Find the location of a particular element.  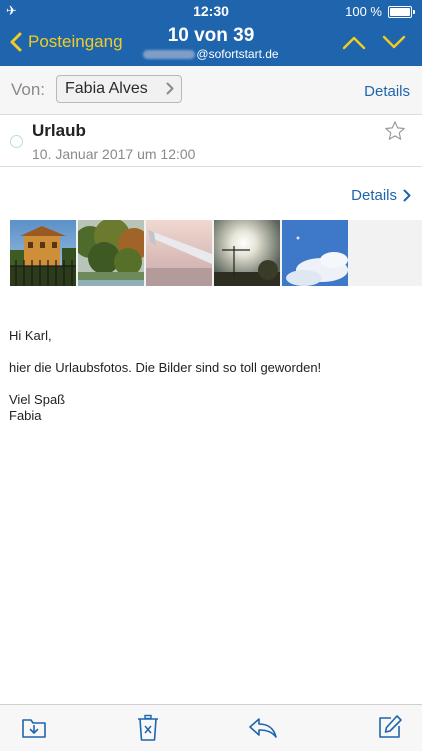

star-icon is located at coordinates (395, 131).